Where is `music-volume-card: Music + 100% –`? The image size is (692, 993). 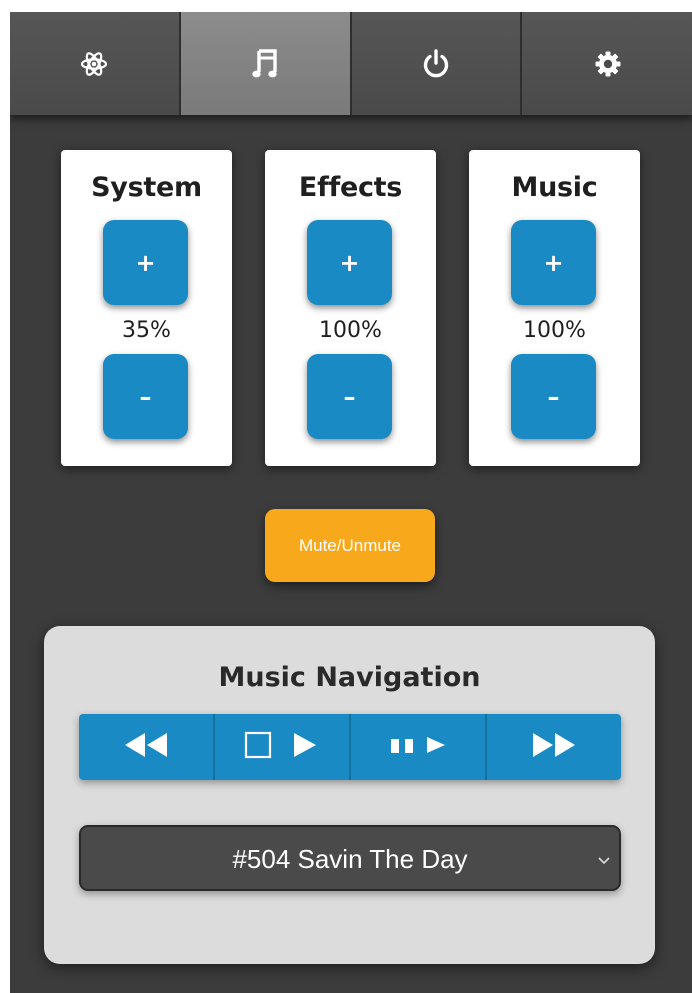
music-volume-card: Music + 100% – is located at coordinates (554, 308).